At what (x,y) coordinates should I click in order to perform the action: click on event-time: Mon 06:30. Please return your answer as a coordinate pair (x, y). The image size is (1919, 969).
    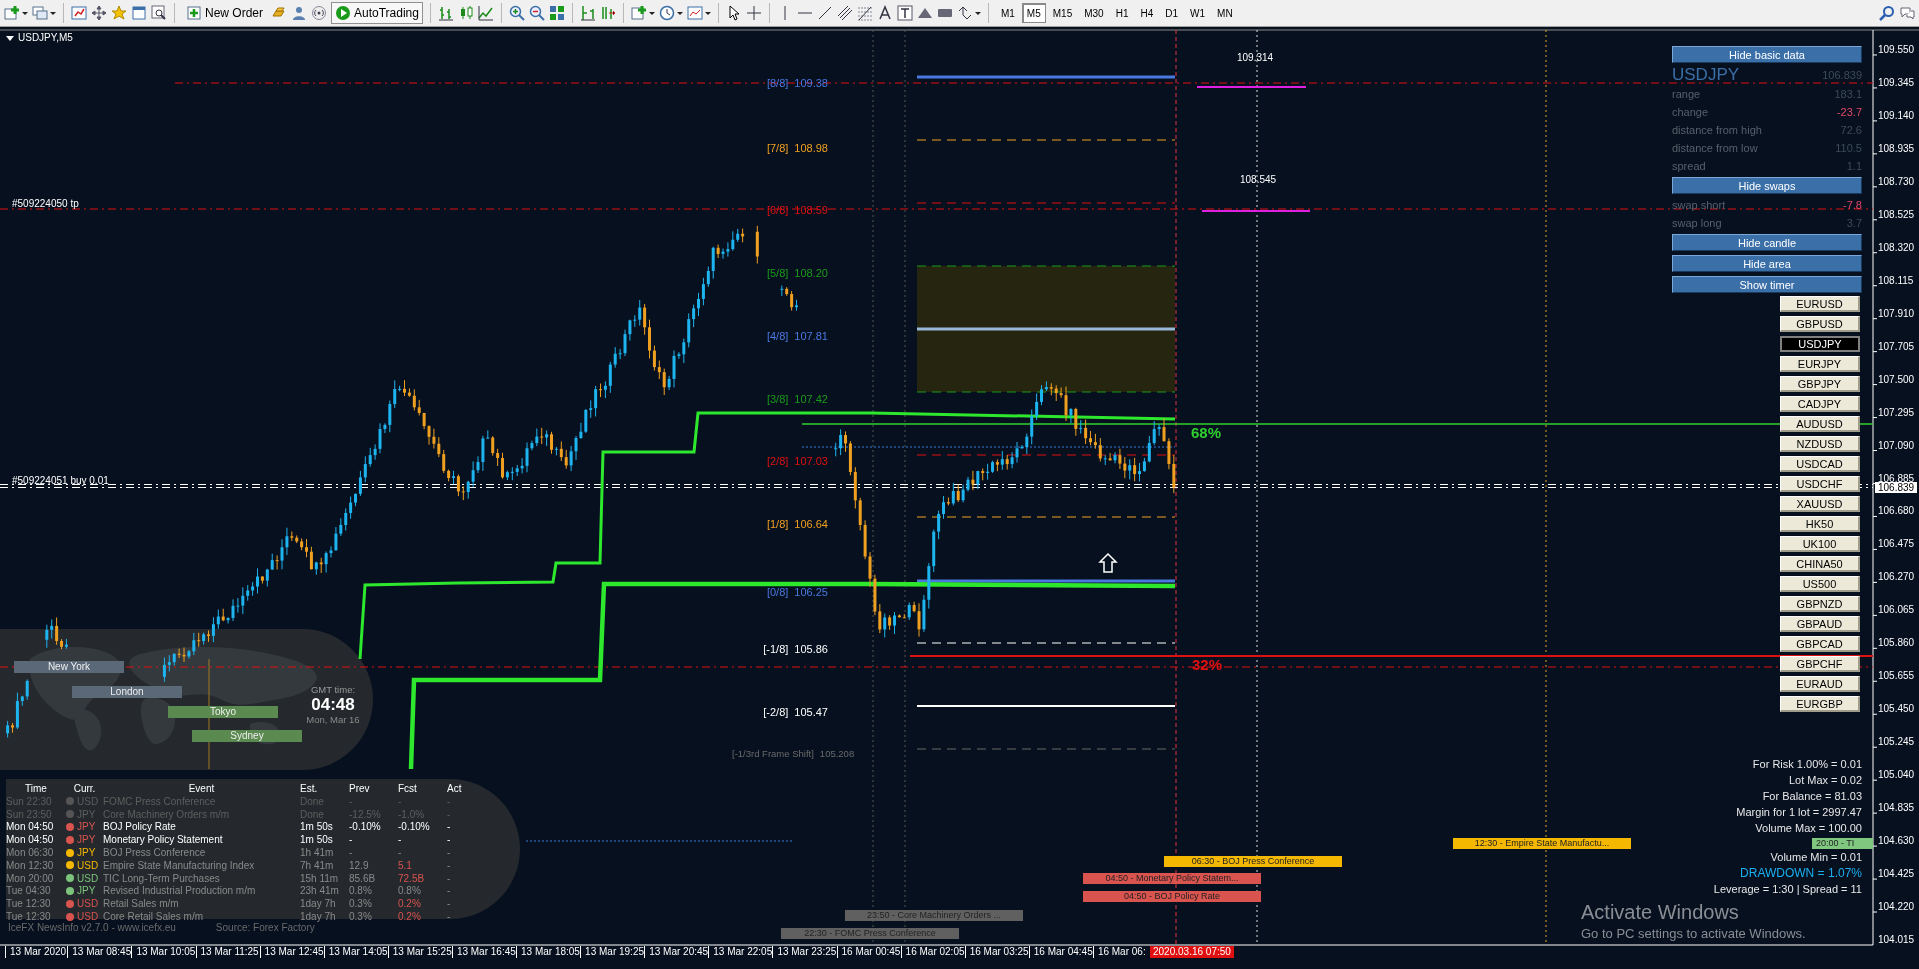
    Looking at the image, I should click on (30, 853).